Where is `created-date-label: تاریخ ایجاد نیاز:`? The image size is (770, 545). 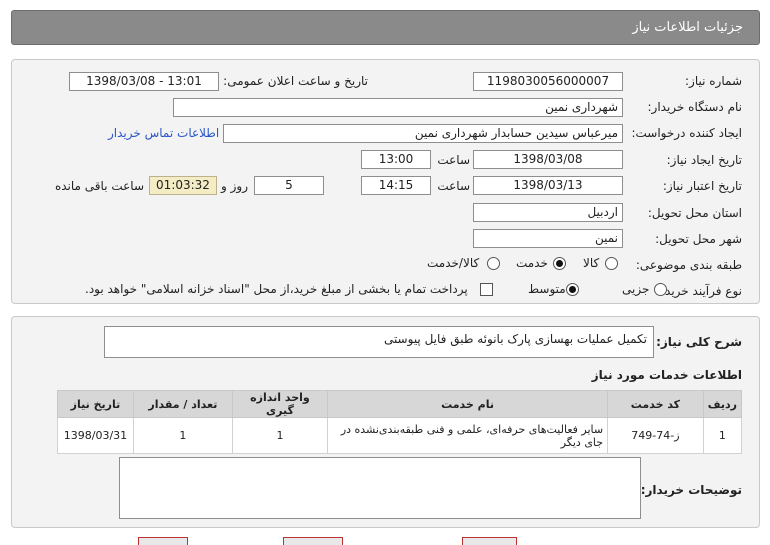
created-date-label: تاریخ ایجاد نیاز: is located at coordinates (704, 160).